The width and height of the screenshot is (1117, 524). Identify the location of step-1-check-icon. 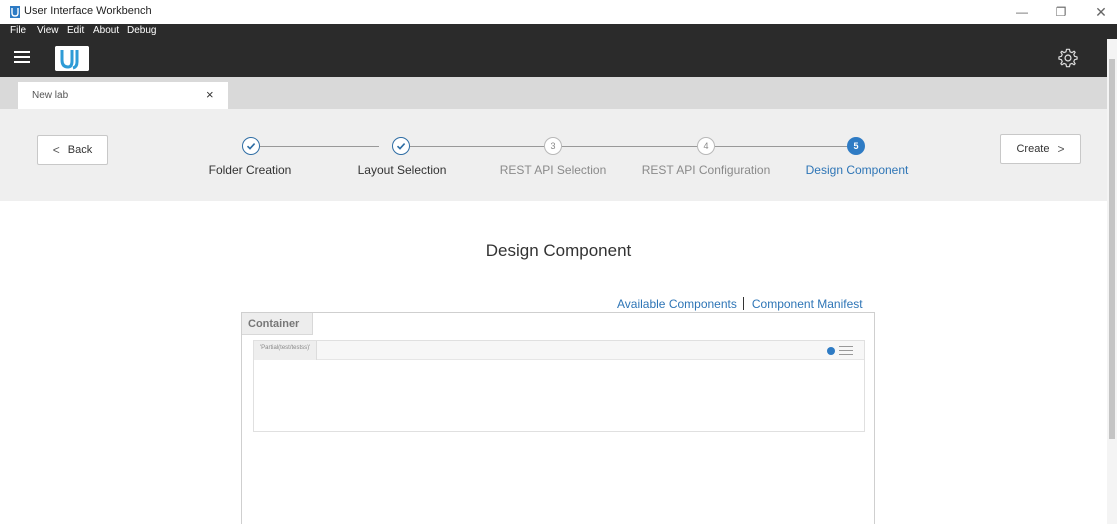
(251, 146).